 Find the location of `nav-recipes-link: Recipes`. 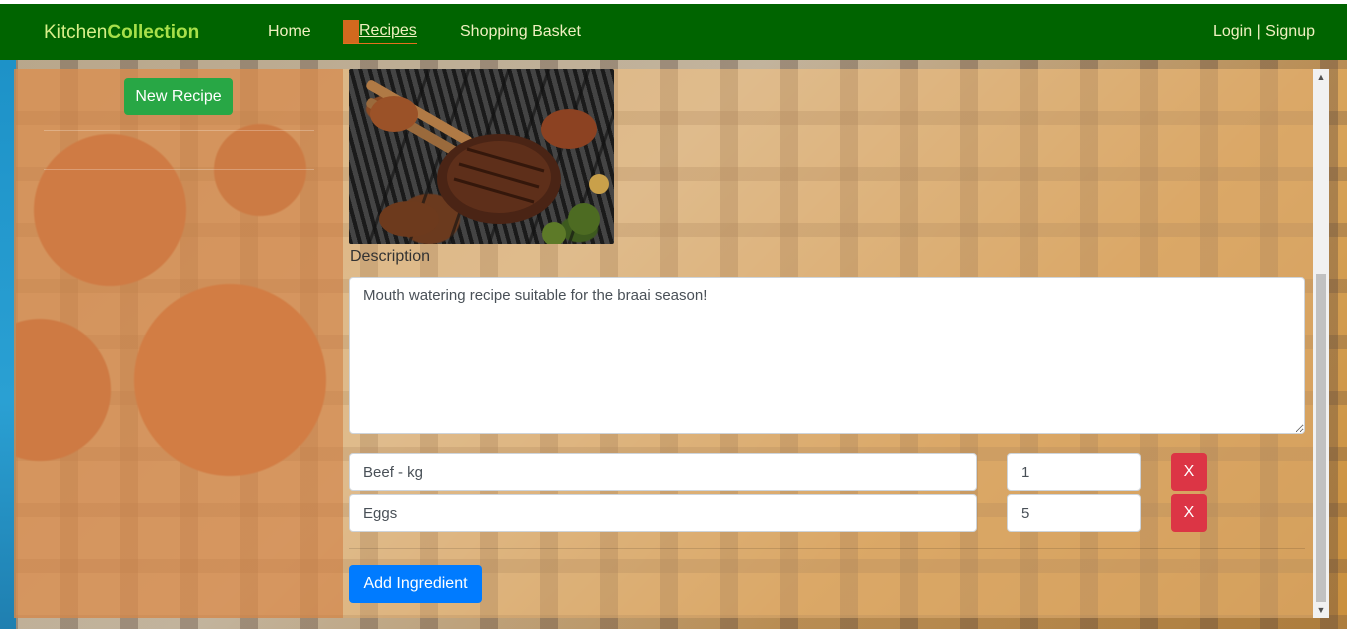

nav-recipes-link: Recipes is located at coordinates (380, 32).